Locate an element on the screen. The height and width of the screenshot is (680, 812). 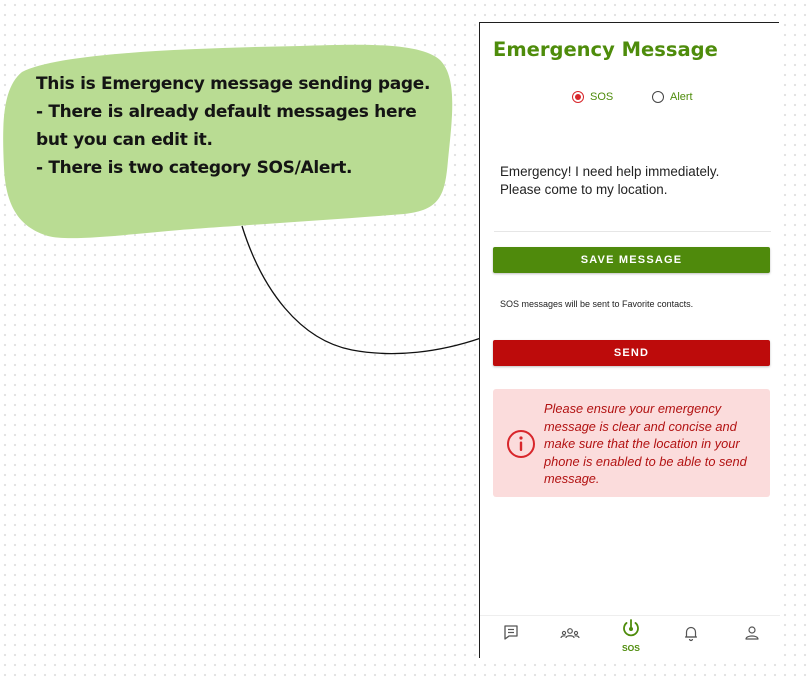
radio-unselected-icon is located at coordinates (658, 97).